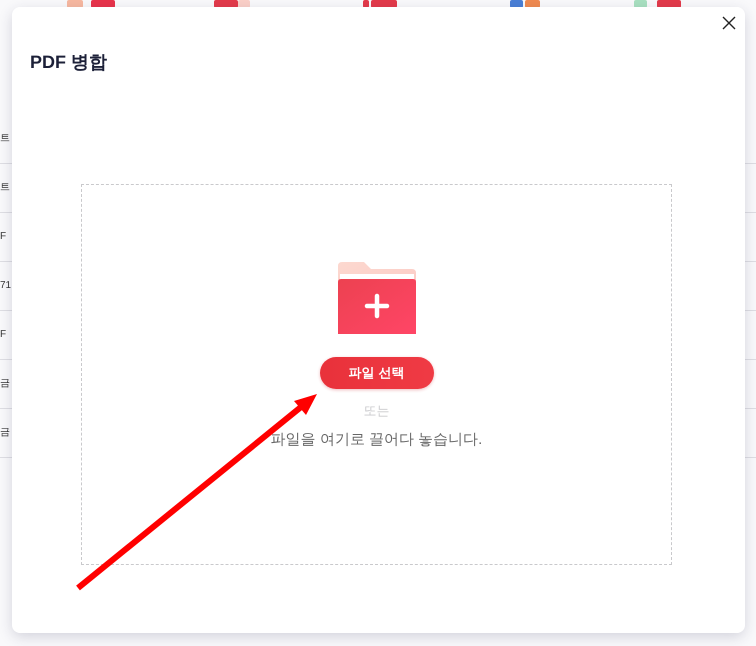 The image size is (756, 646). Describe the element at coordinates (6, 286) in the screenshot. I see `list-item-text: 71` at that location.